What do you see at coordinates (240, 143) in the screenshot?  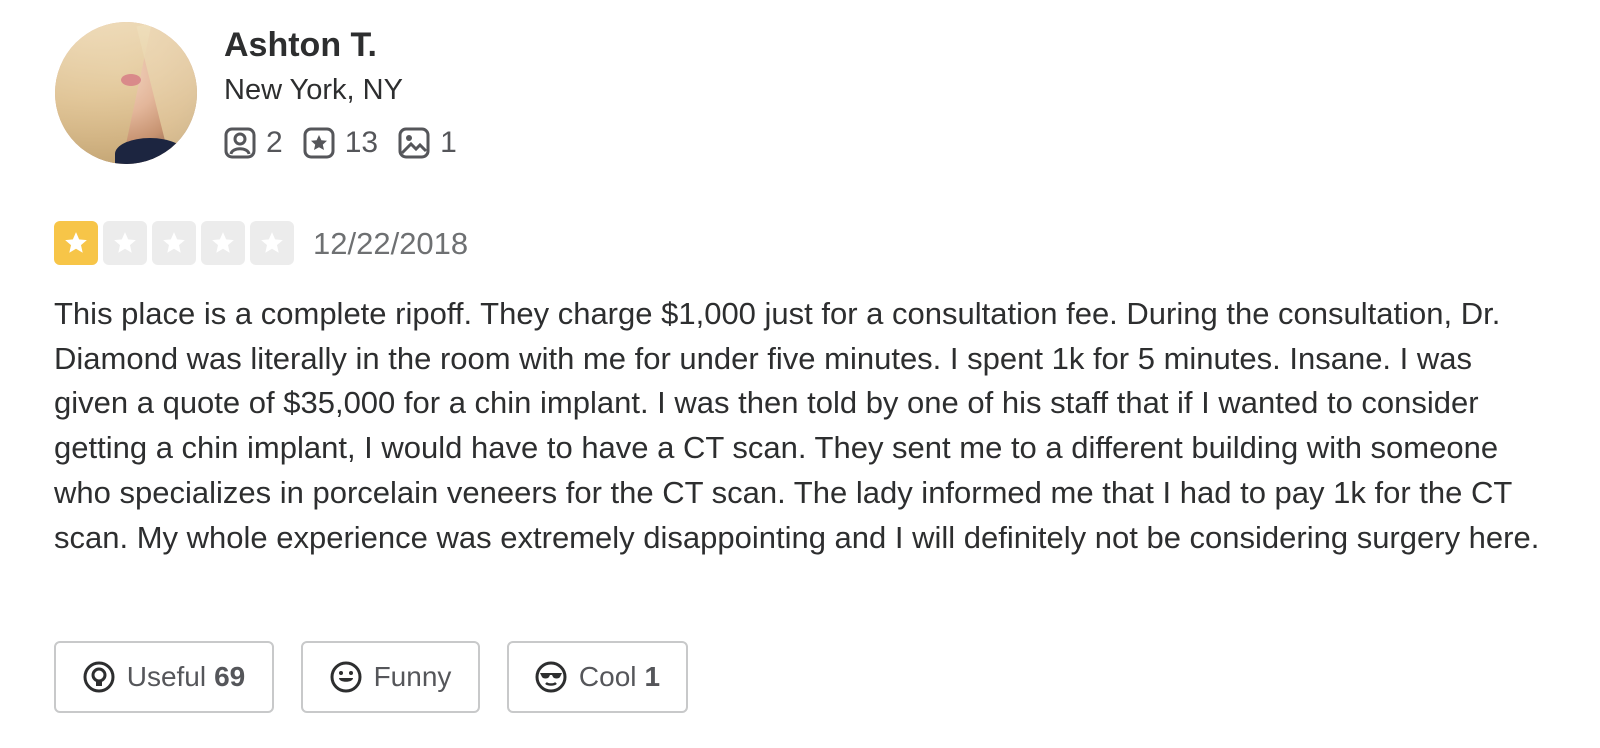 I see `friends-icon` at bounding box center [240, 143].